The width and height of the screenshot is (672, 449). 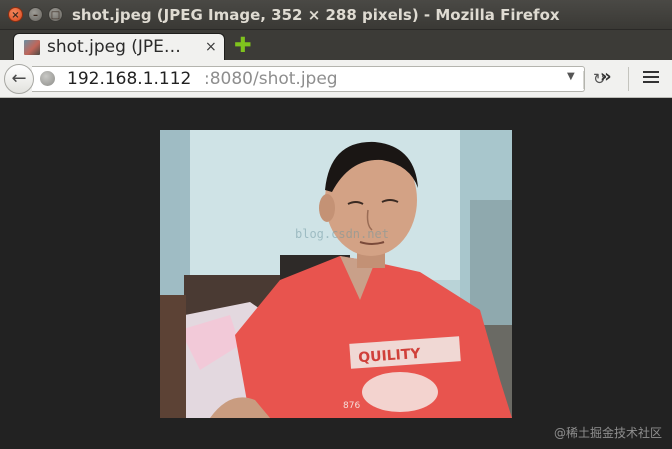 What do you see at coordinates (342, 234) in the screenshot?
I see `image-overlay-text: blog.csdn.net` at bounding box center [342, 234].